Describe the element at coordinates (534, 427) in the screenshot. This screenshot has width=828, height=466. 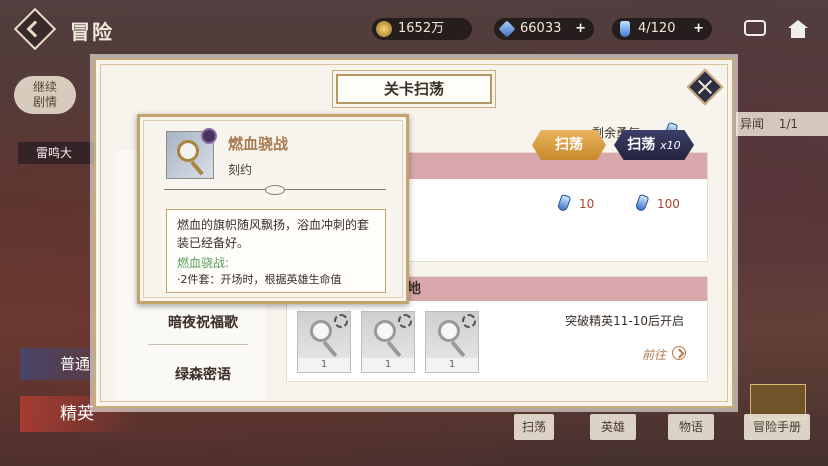
I see `bottom-tab-sweep: 扫荡` at that location.